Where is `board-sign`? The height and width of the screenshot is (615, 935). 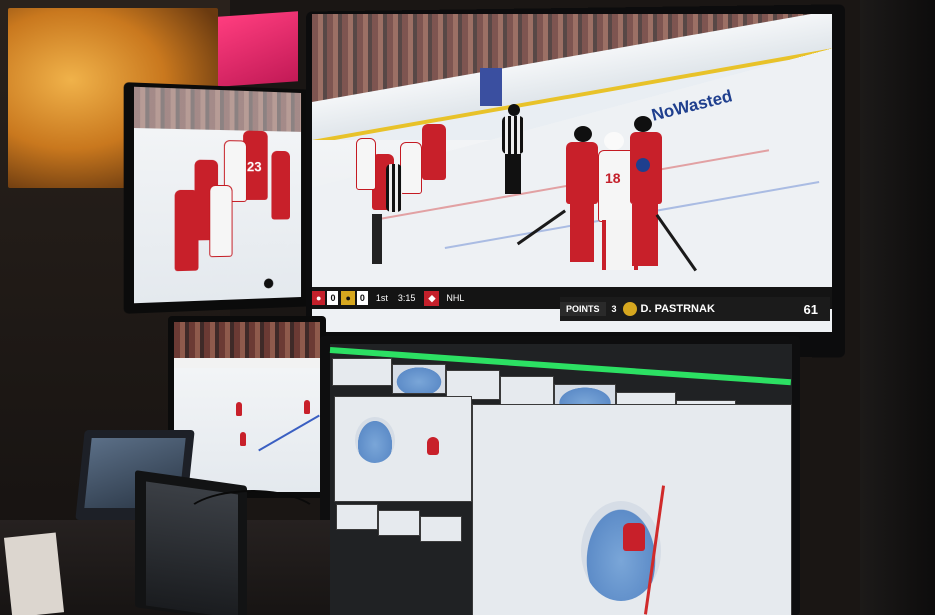
board-sign is located at coordinates (491, 87).